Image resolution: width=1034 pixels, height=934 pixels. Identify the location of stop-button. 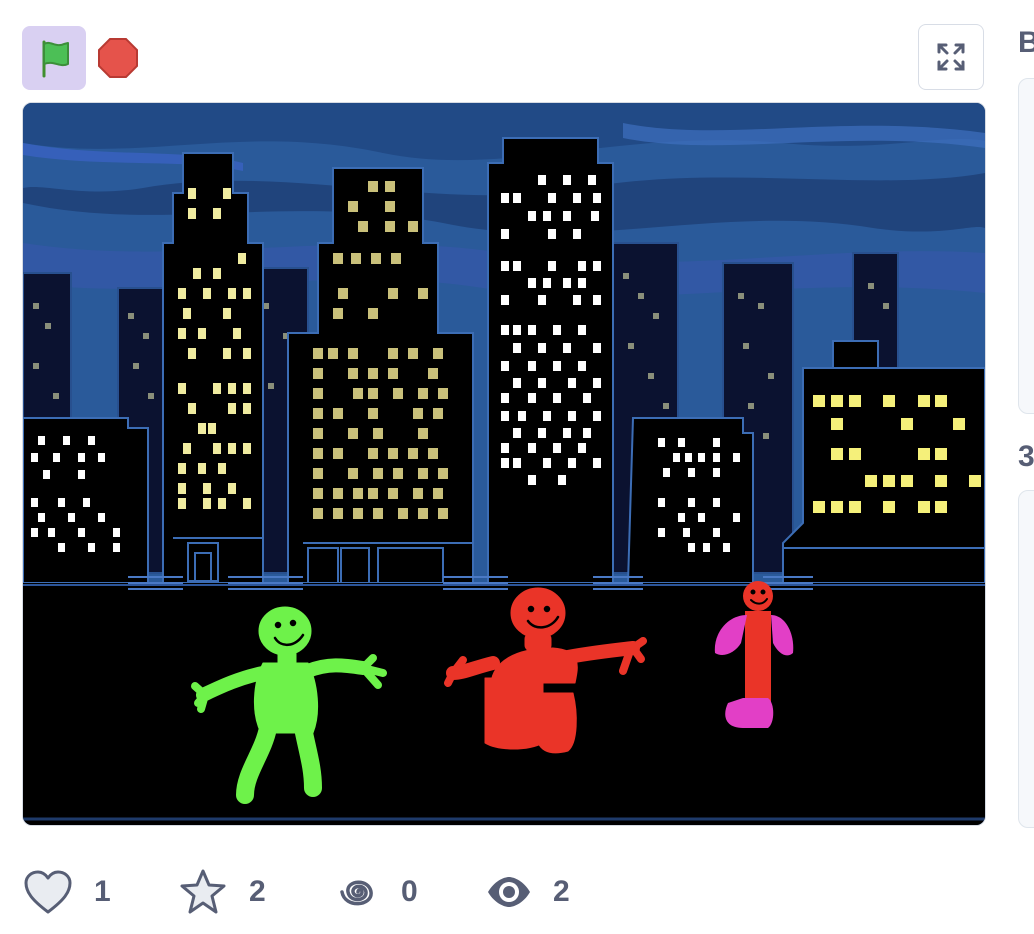
(118, 58).